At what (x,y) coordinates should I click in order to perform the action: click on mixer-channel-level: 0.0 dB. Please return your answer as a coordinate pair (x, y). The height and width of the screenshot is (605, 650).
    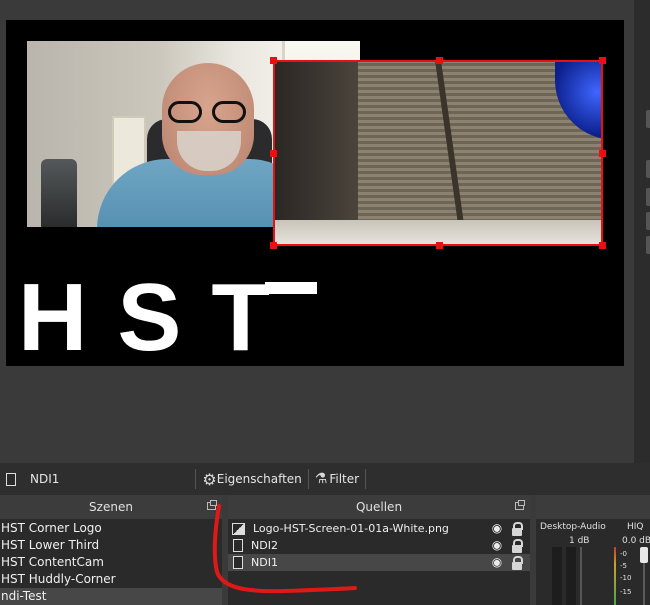
    Looking at the image, I should click on (636, 541).